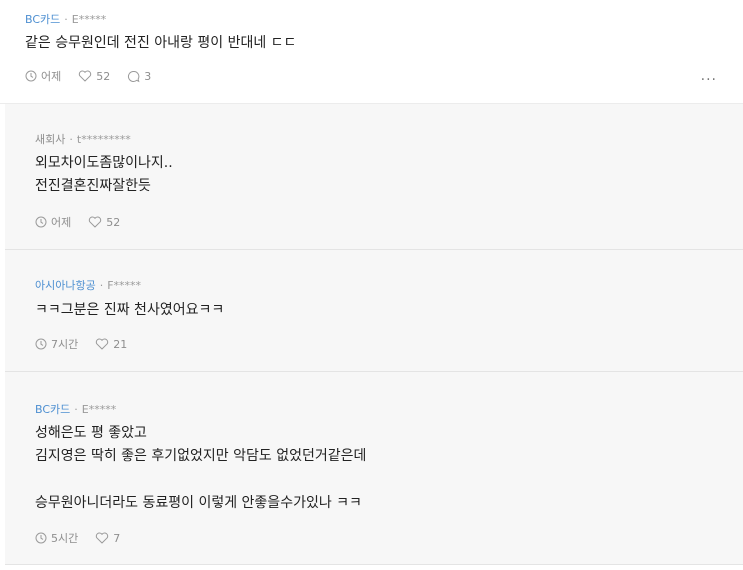  Describe the element at coordinates (93, 186) in the screenshot. I see `reply-text-line: 전진결혼진짜잘한듯` at that location.